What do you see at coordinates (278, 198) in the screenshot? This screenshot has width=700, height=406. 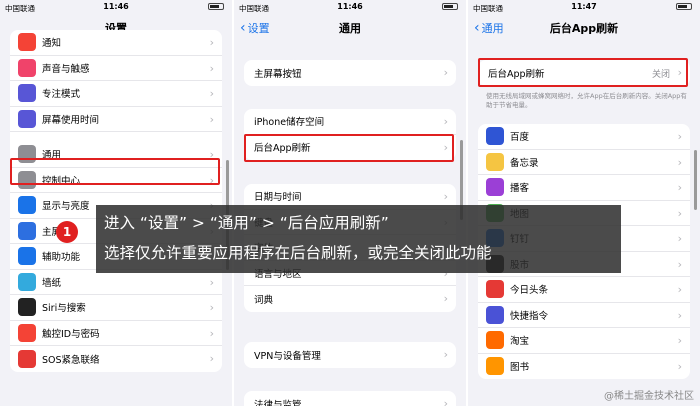 I see `list-item-label: 日期与时间` at bounding box center [278, 198].